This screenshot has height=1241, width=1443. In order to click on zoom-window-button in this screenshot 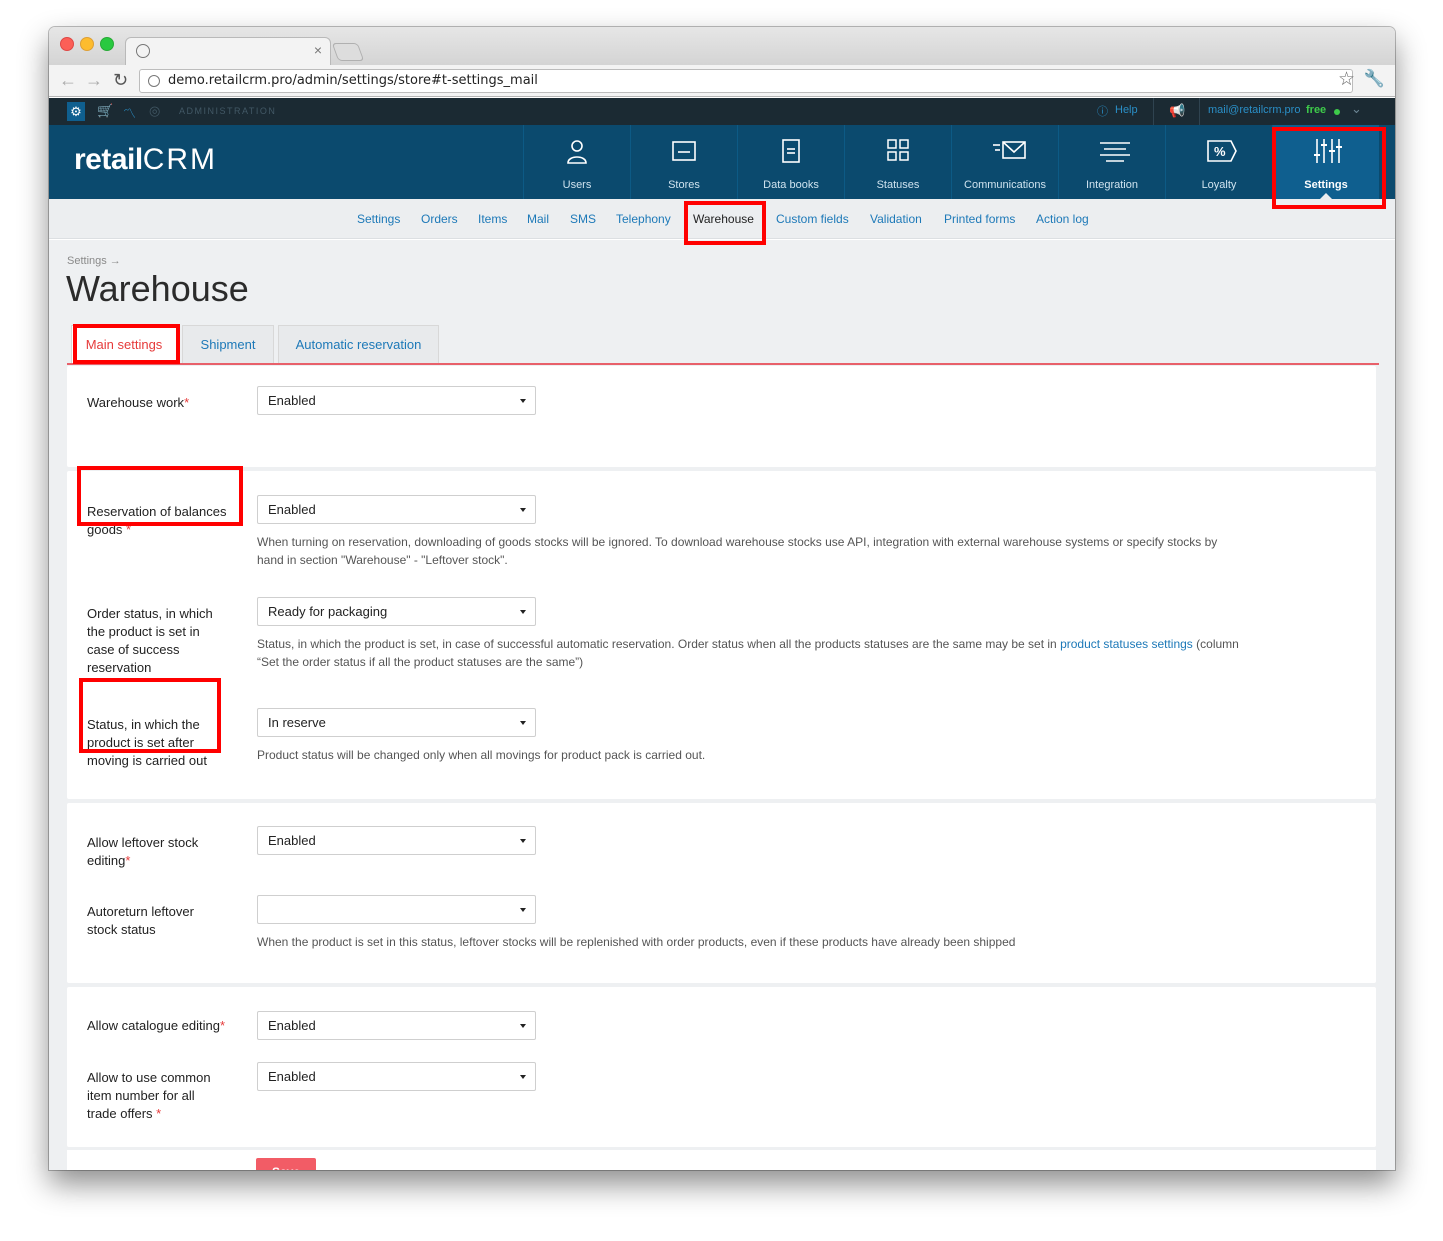, I will do `click(107, 44)`.